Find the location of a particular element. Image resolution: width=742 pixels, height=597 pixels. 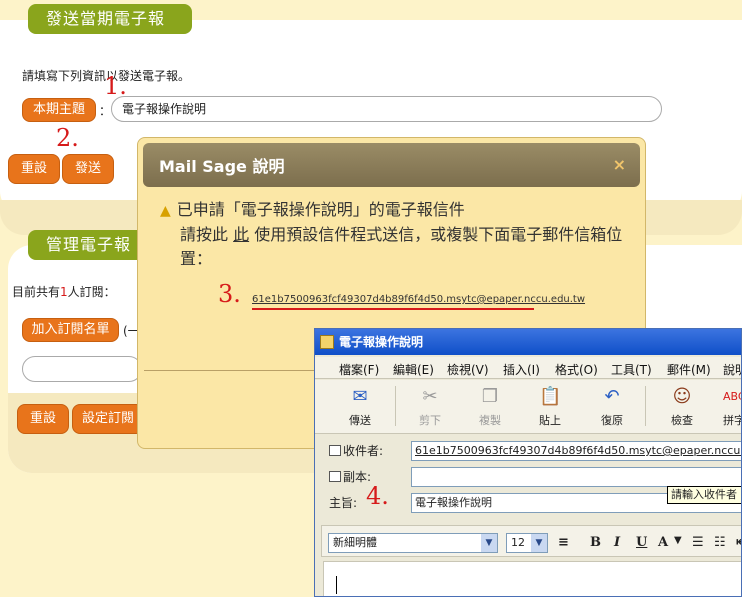

subject-field-label: 主旨: is located at coordinates (343, 503).